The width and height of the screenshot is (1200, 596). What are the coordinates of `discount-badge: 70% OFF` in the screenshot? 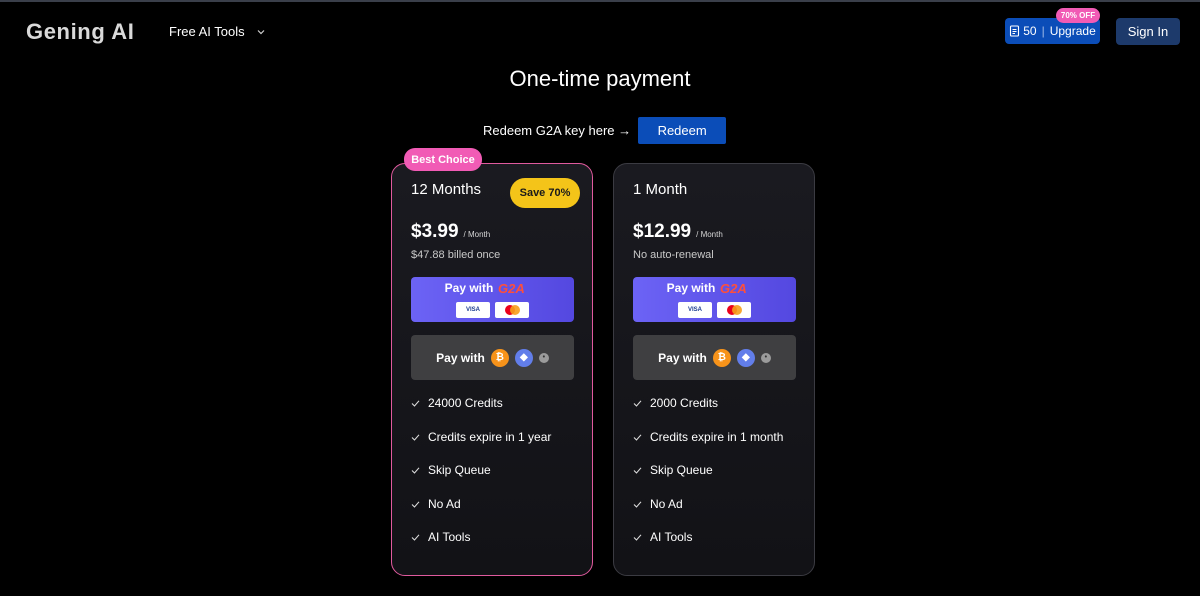 It's located at (1078, 15).